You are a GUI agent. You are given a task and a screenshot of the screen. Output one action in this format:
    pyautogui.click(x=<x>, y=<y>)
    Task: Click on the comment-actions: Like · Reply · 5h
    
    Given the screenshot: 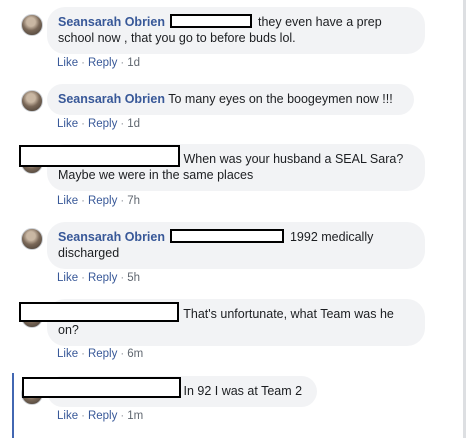 What is the action you would take?
    pyautogui.click(x=98, y=278)
    